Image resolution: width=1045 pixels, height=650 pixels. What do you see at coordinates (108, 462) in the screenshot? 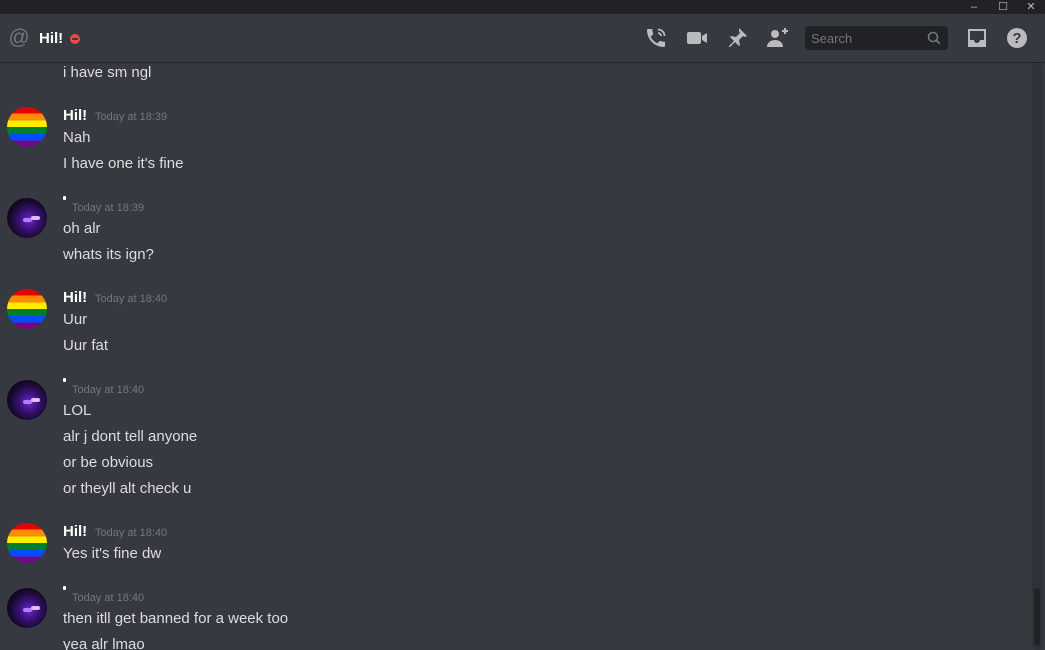
I see `message-text: or be obvious` at bounding box center [108, 462].